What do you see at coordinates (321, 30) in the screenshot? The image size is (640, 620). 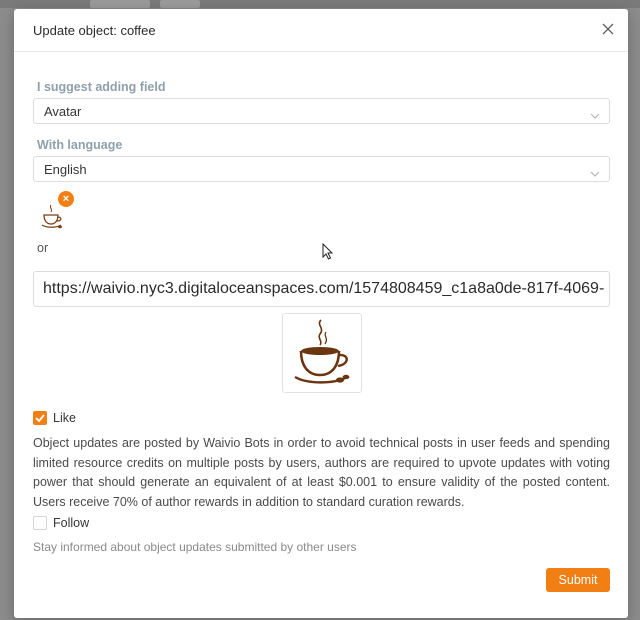 I see `modal-header: Update object: coffee` at bounding box center [321, 30].